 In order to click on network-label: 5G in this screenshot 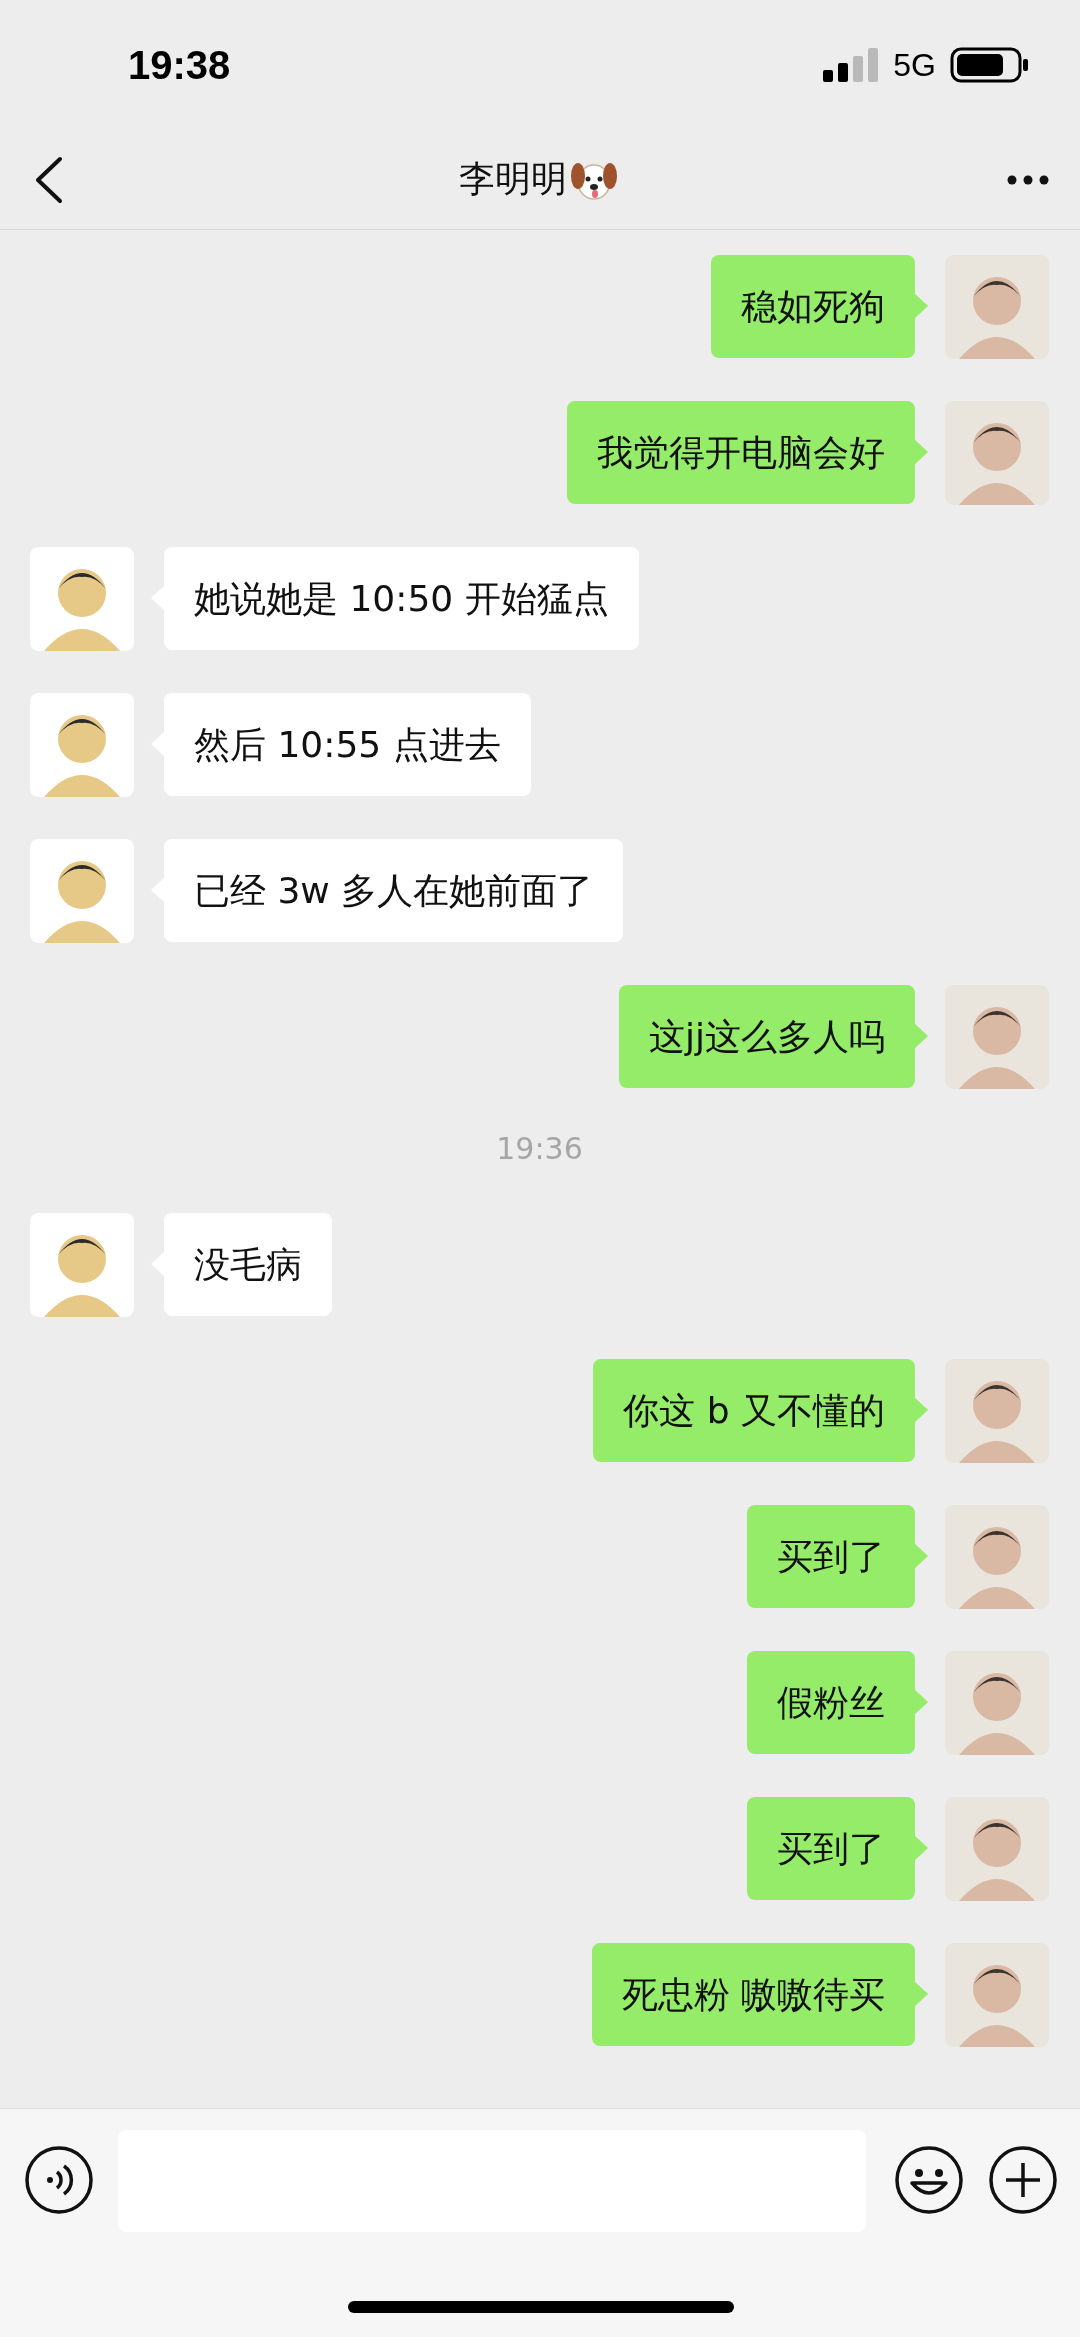, I will do `click(914, 65)`.